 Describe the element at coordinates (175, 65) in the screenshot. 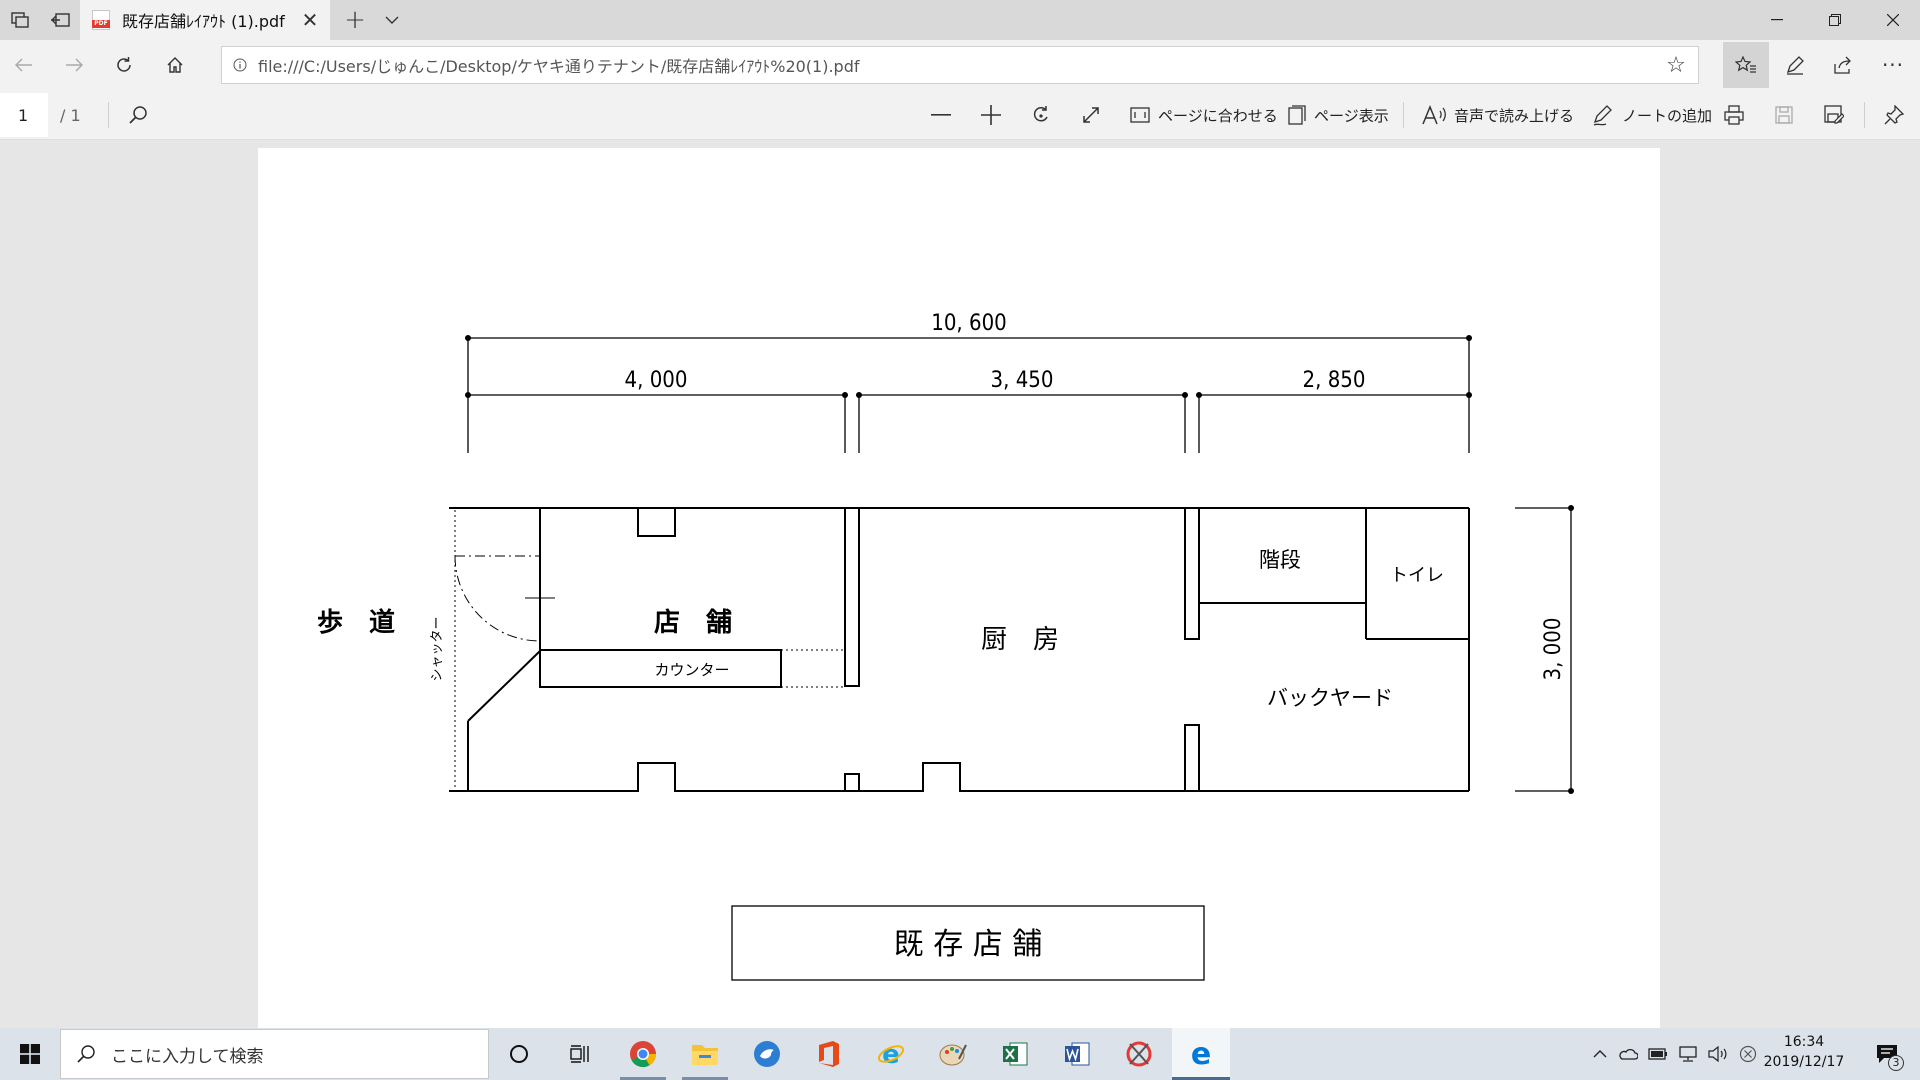

I see `home-button` at that location.